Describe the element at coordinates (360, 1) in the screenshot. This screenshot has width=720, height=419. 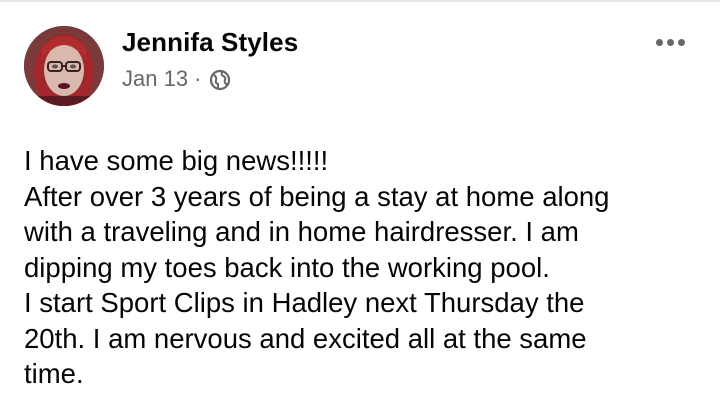
I see `divider` at that location.